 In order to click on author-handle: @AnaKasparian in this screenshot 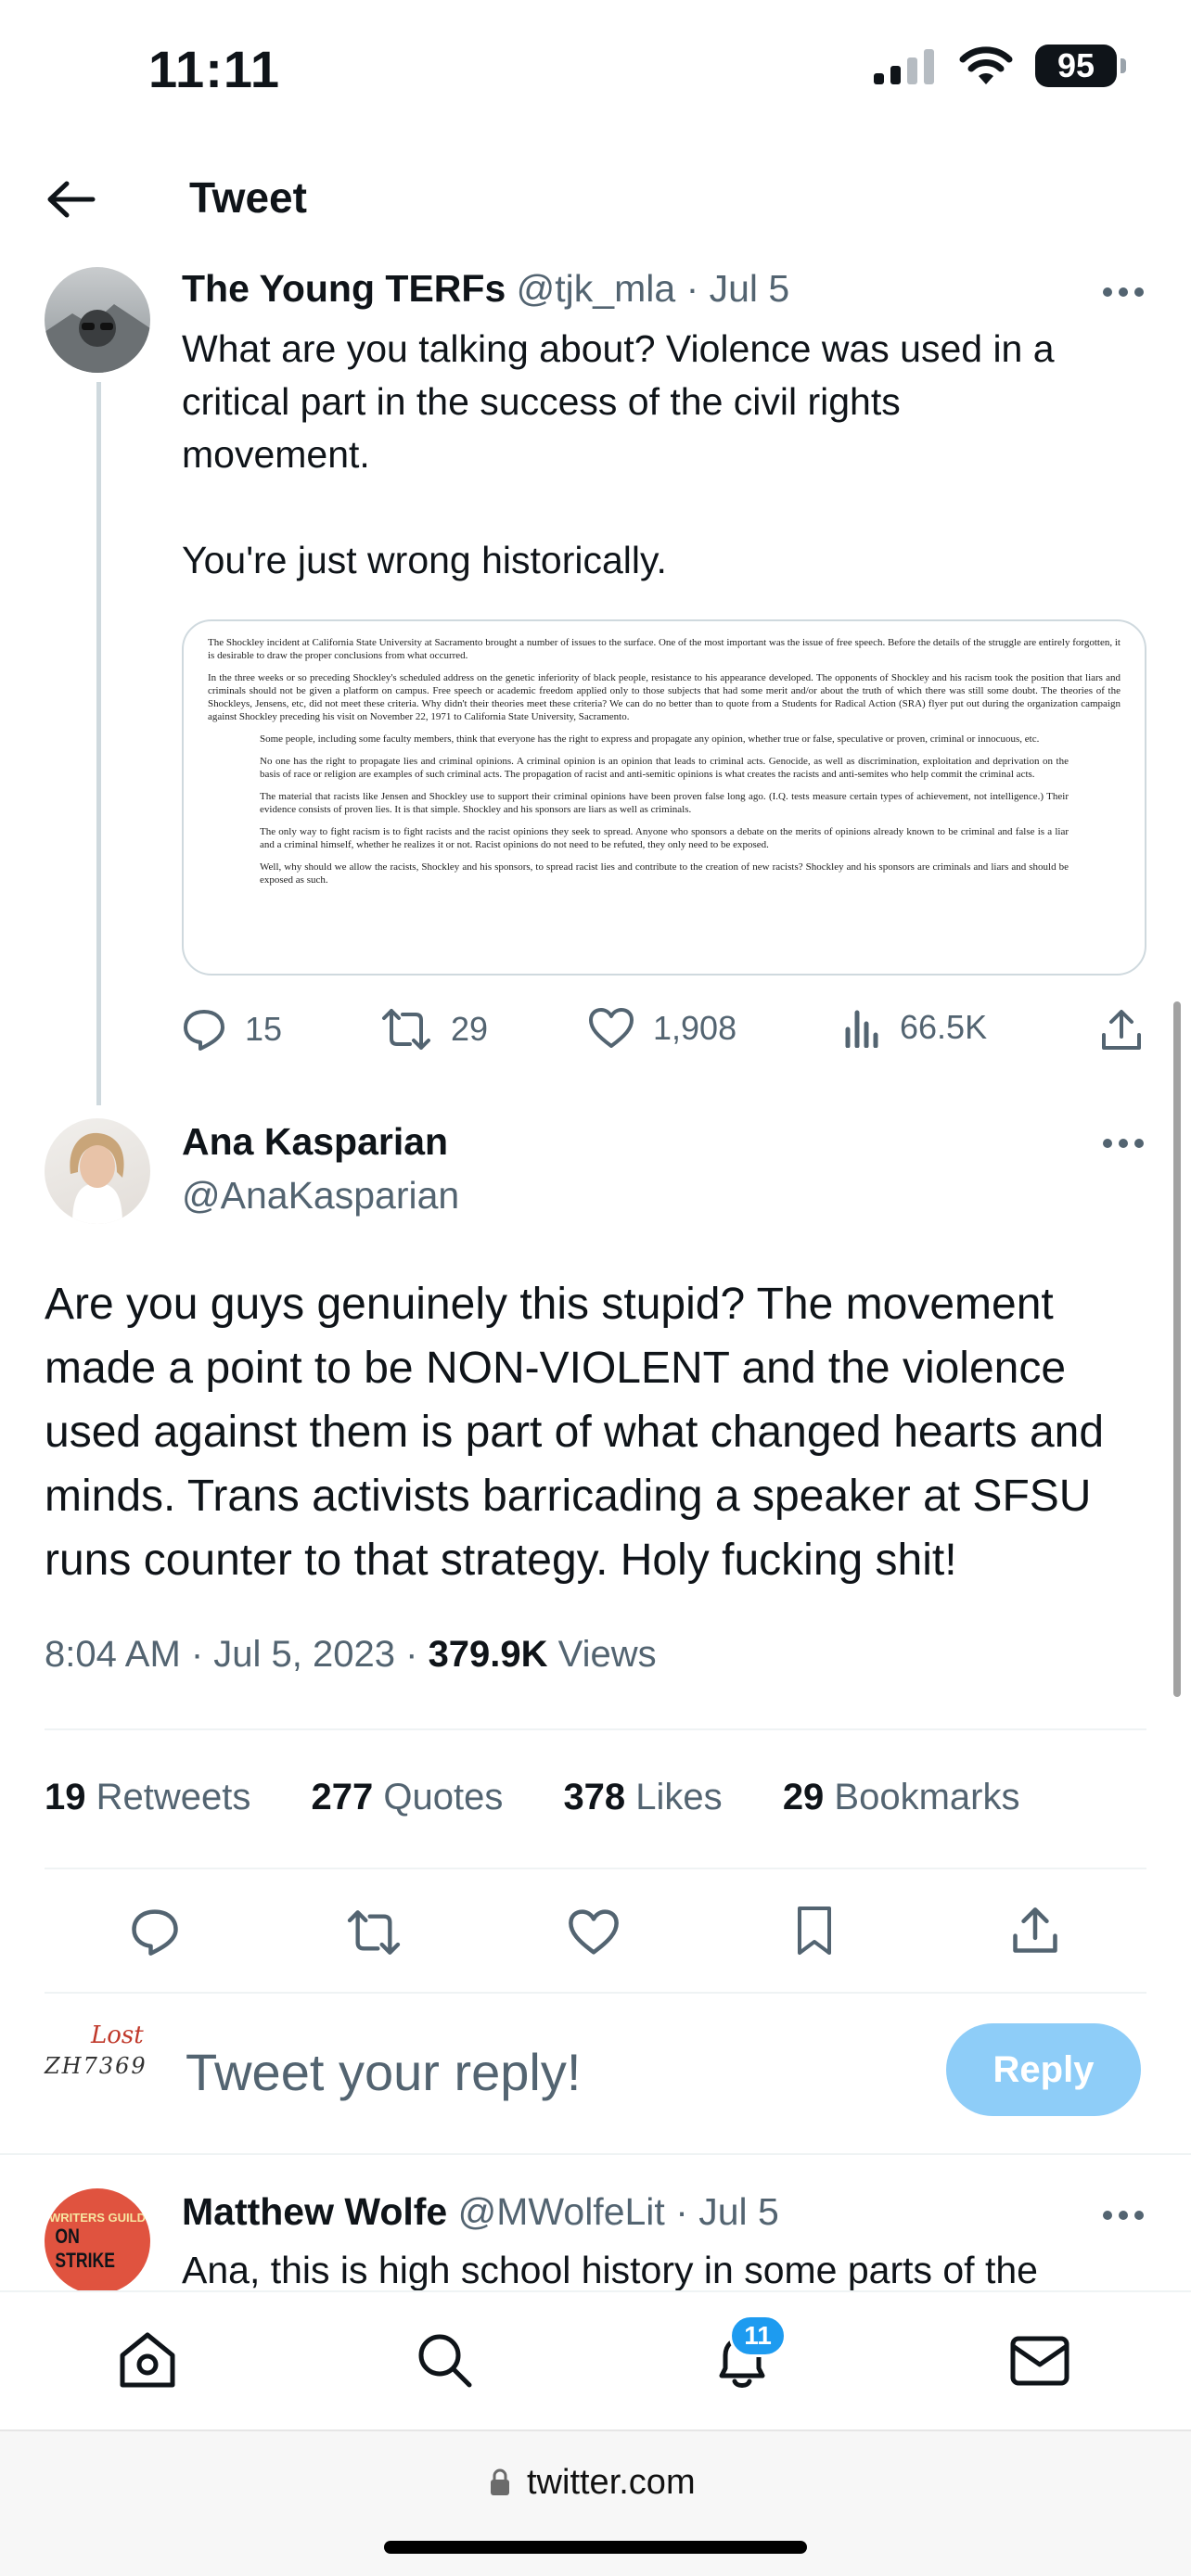, I will do `click(321, 1196)`.